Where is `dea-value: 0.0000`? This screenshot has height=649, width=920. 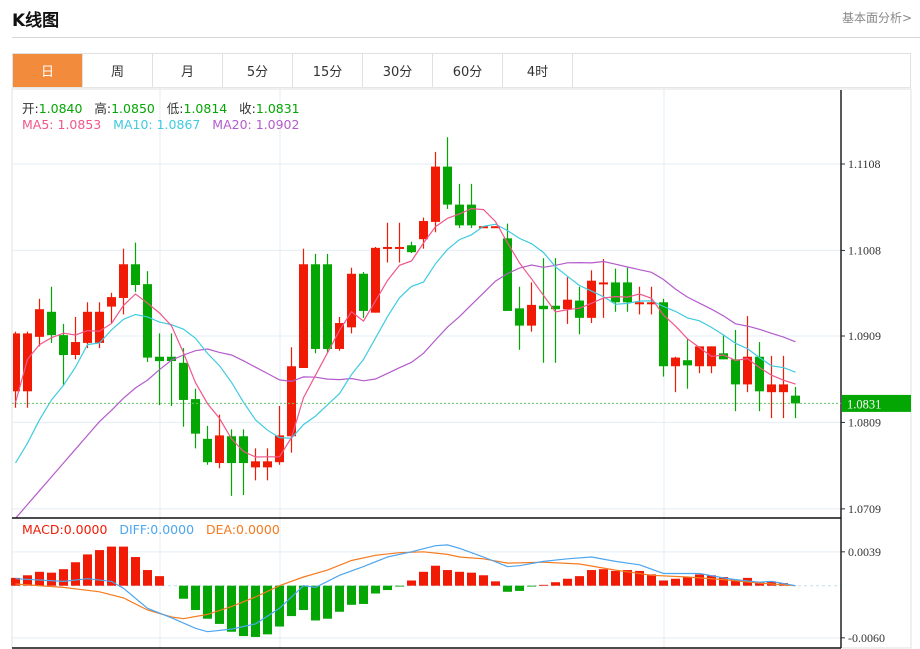
dea-value: 0.0000 is located at coordinates (258, 529).